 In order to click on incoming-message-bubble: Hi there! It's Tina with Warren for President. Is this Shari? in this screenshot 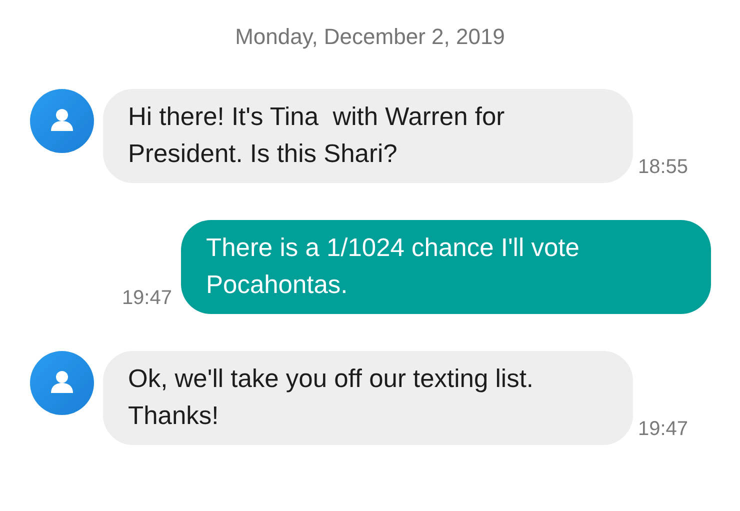, I will do `click(368, 136)`.